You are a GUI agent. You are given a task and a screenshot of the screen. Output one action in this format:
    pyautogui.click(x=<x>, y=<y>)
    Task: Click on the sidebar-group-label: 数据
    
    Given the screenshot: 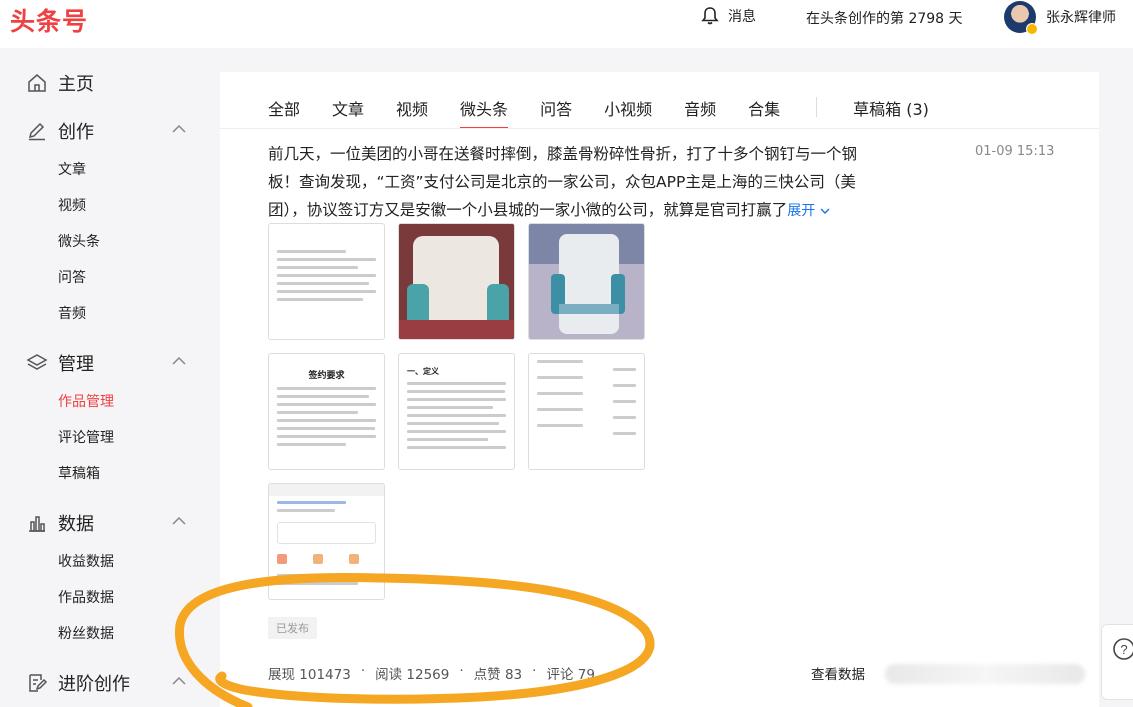 What is the action you would take?
    pyautogui.click(x=76, y=524)
    